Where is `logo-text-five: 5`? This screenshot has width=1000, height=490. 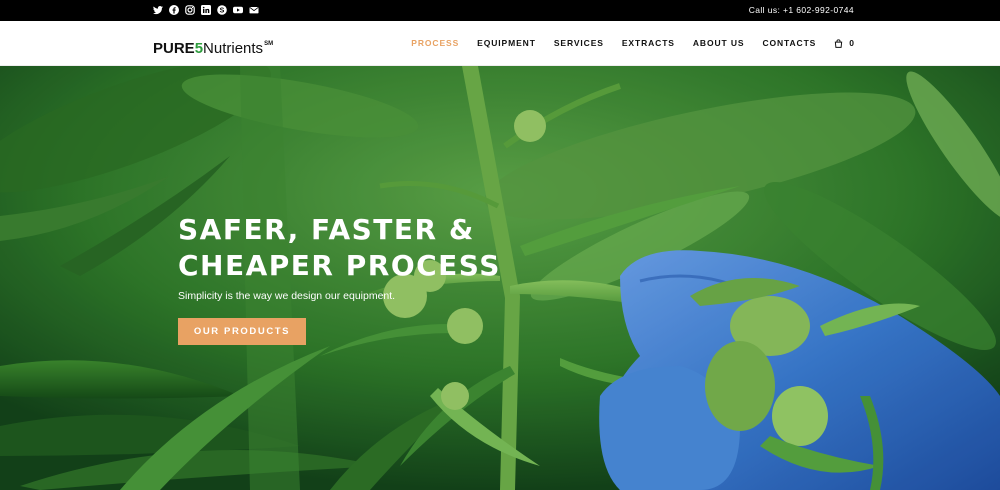
logo-text-five: 5 is located at coordinates (199, 48).